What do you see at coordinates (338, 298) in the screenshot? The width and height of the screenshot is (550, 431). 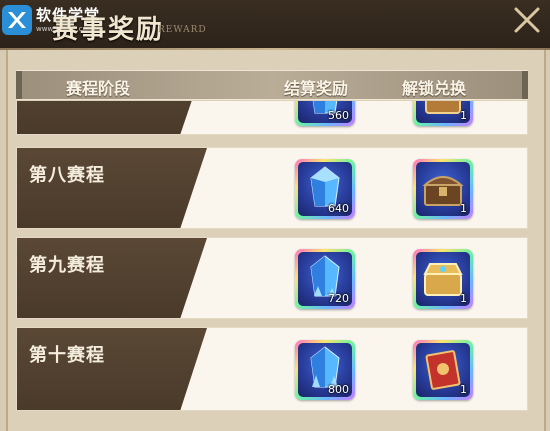 I see `reward-quantity: 720` at bounding box center [338, 298].